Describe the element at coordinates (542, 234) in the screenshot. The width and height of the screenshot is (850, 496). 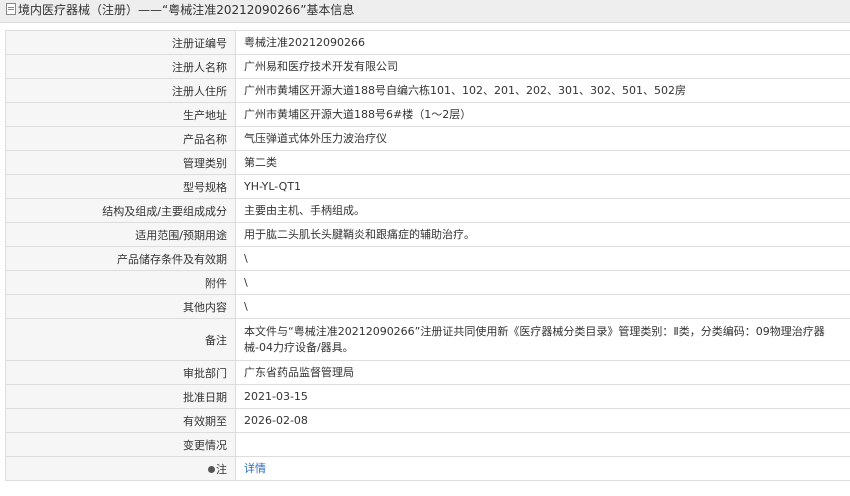
I see `row-value: 用于肱二头肌长头腱鞘炎和跟痛症的辅助治疗。` at that location.